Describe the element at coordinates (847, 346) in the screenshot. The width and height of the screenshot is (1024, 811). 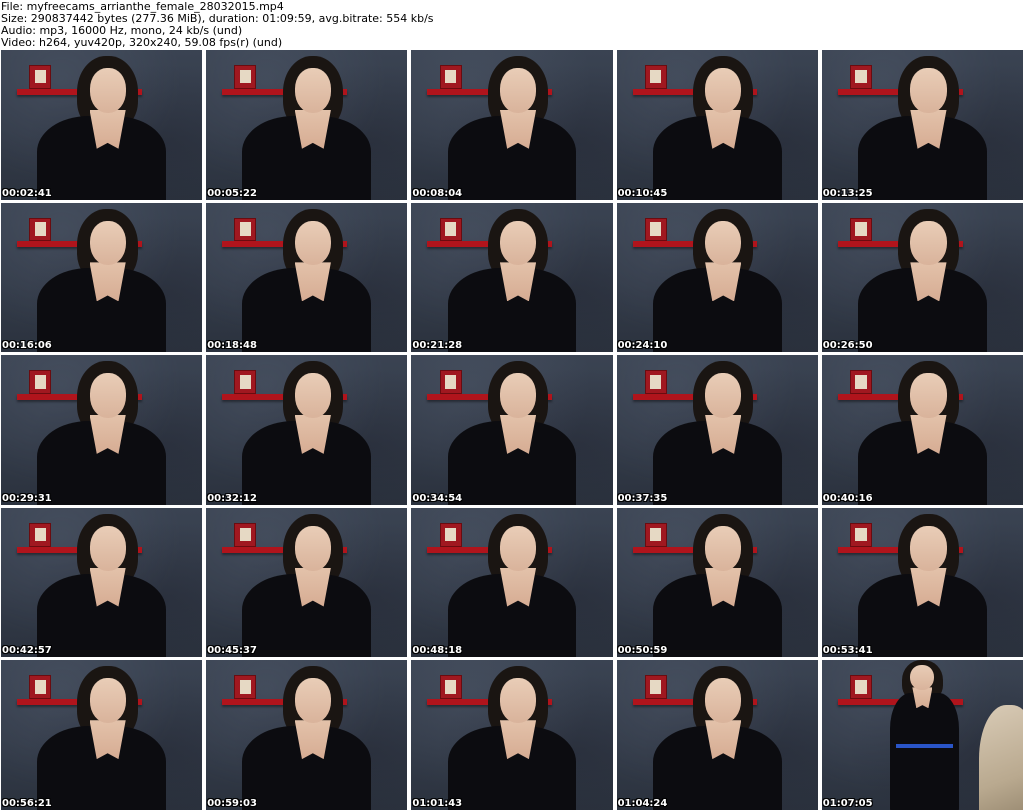
I see `thumbnail-timestamp: 00:26:50` at that location.